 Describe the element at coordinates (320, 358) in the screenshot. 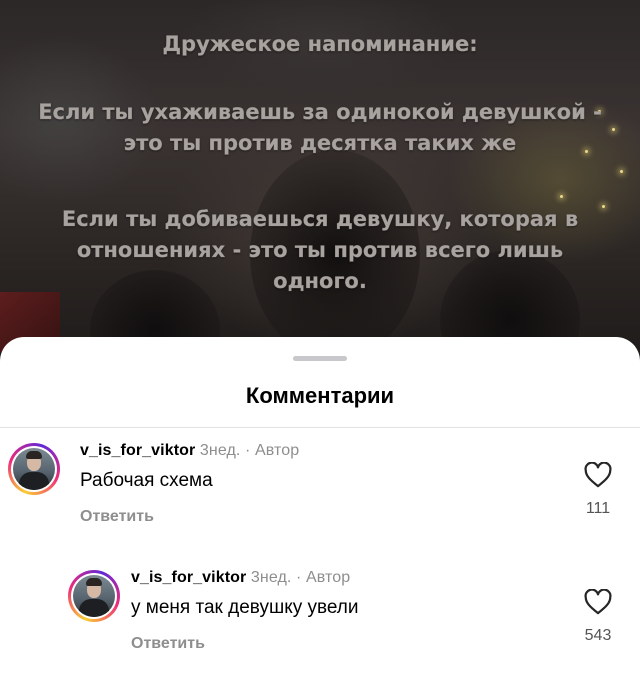

I see `sheet-drag-handle` at that location.